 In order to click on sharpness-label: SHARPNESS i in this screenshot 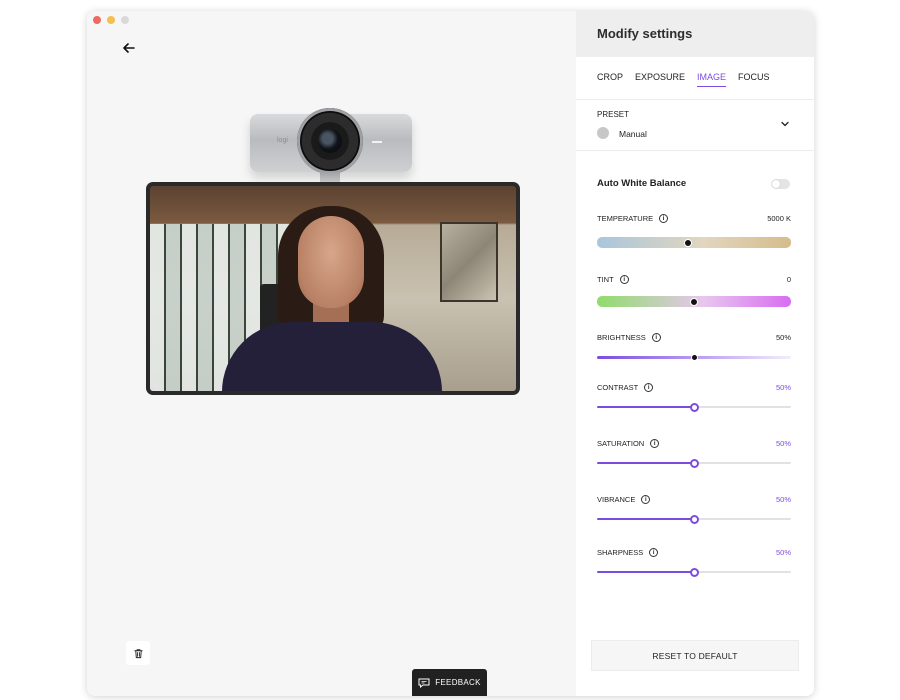, I will do `click(628, 552)`.